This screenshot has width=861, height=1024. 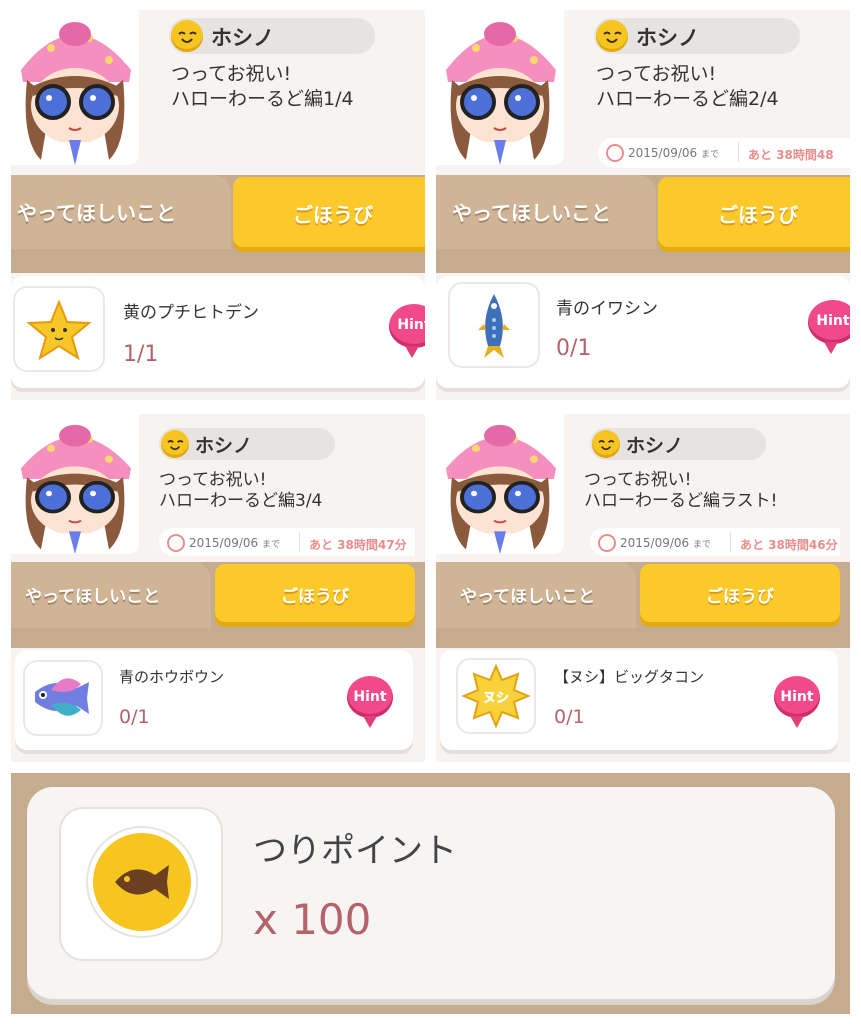 I want to click on fish-coin-icon, so click(x=142, y=882).